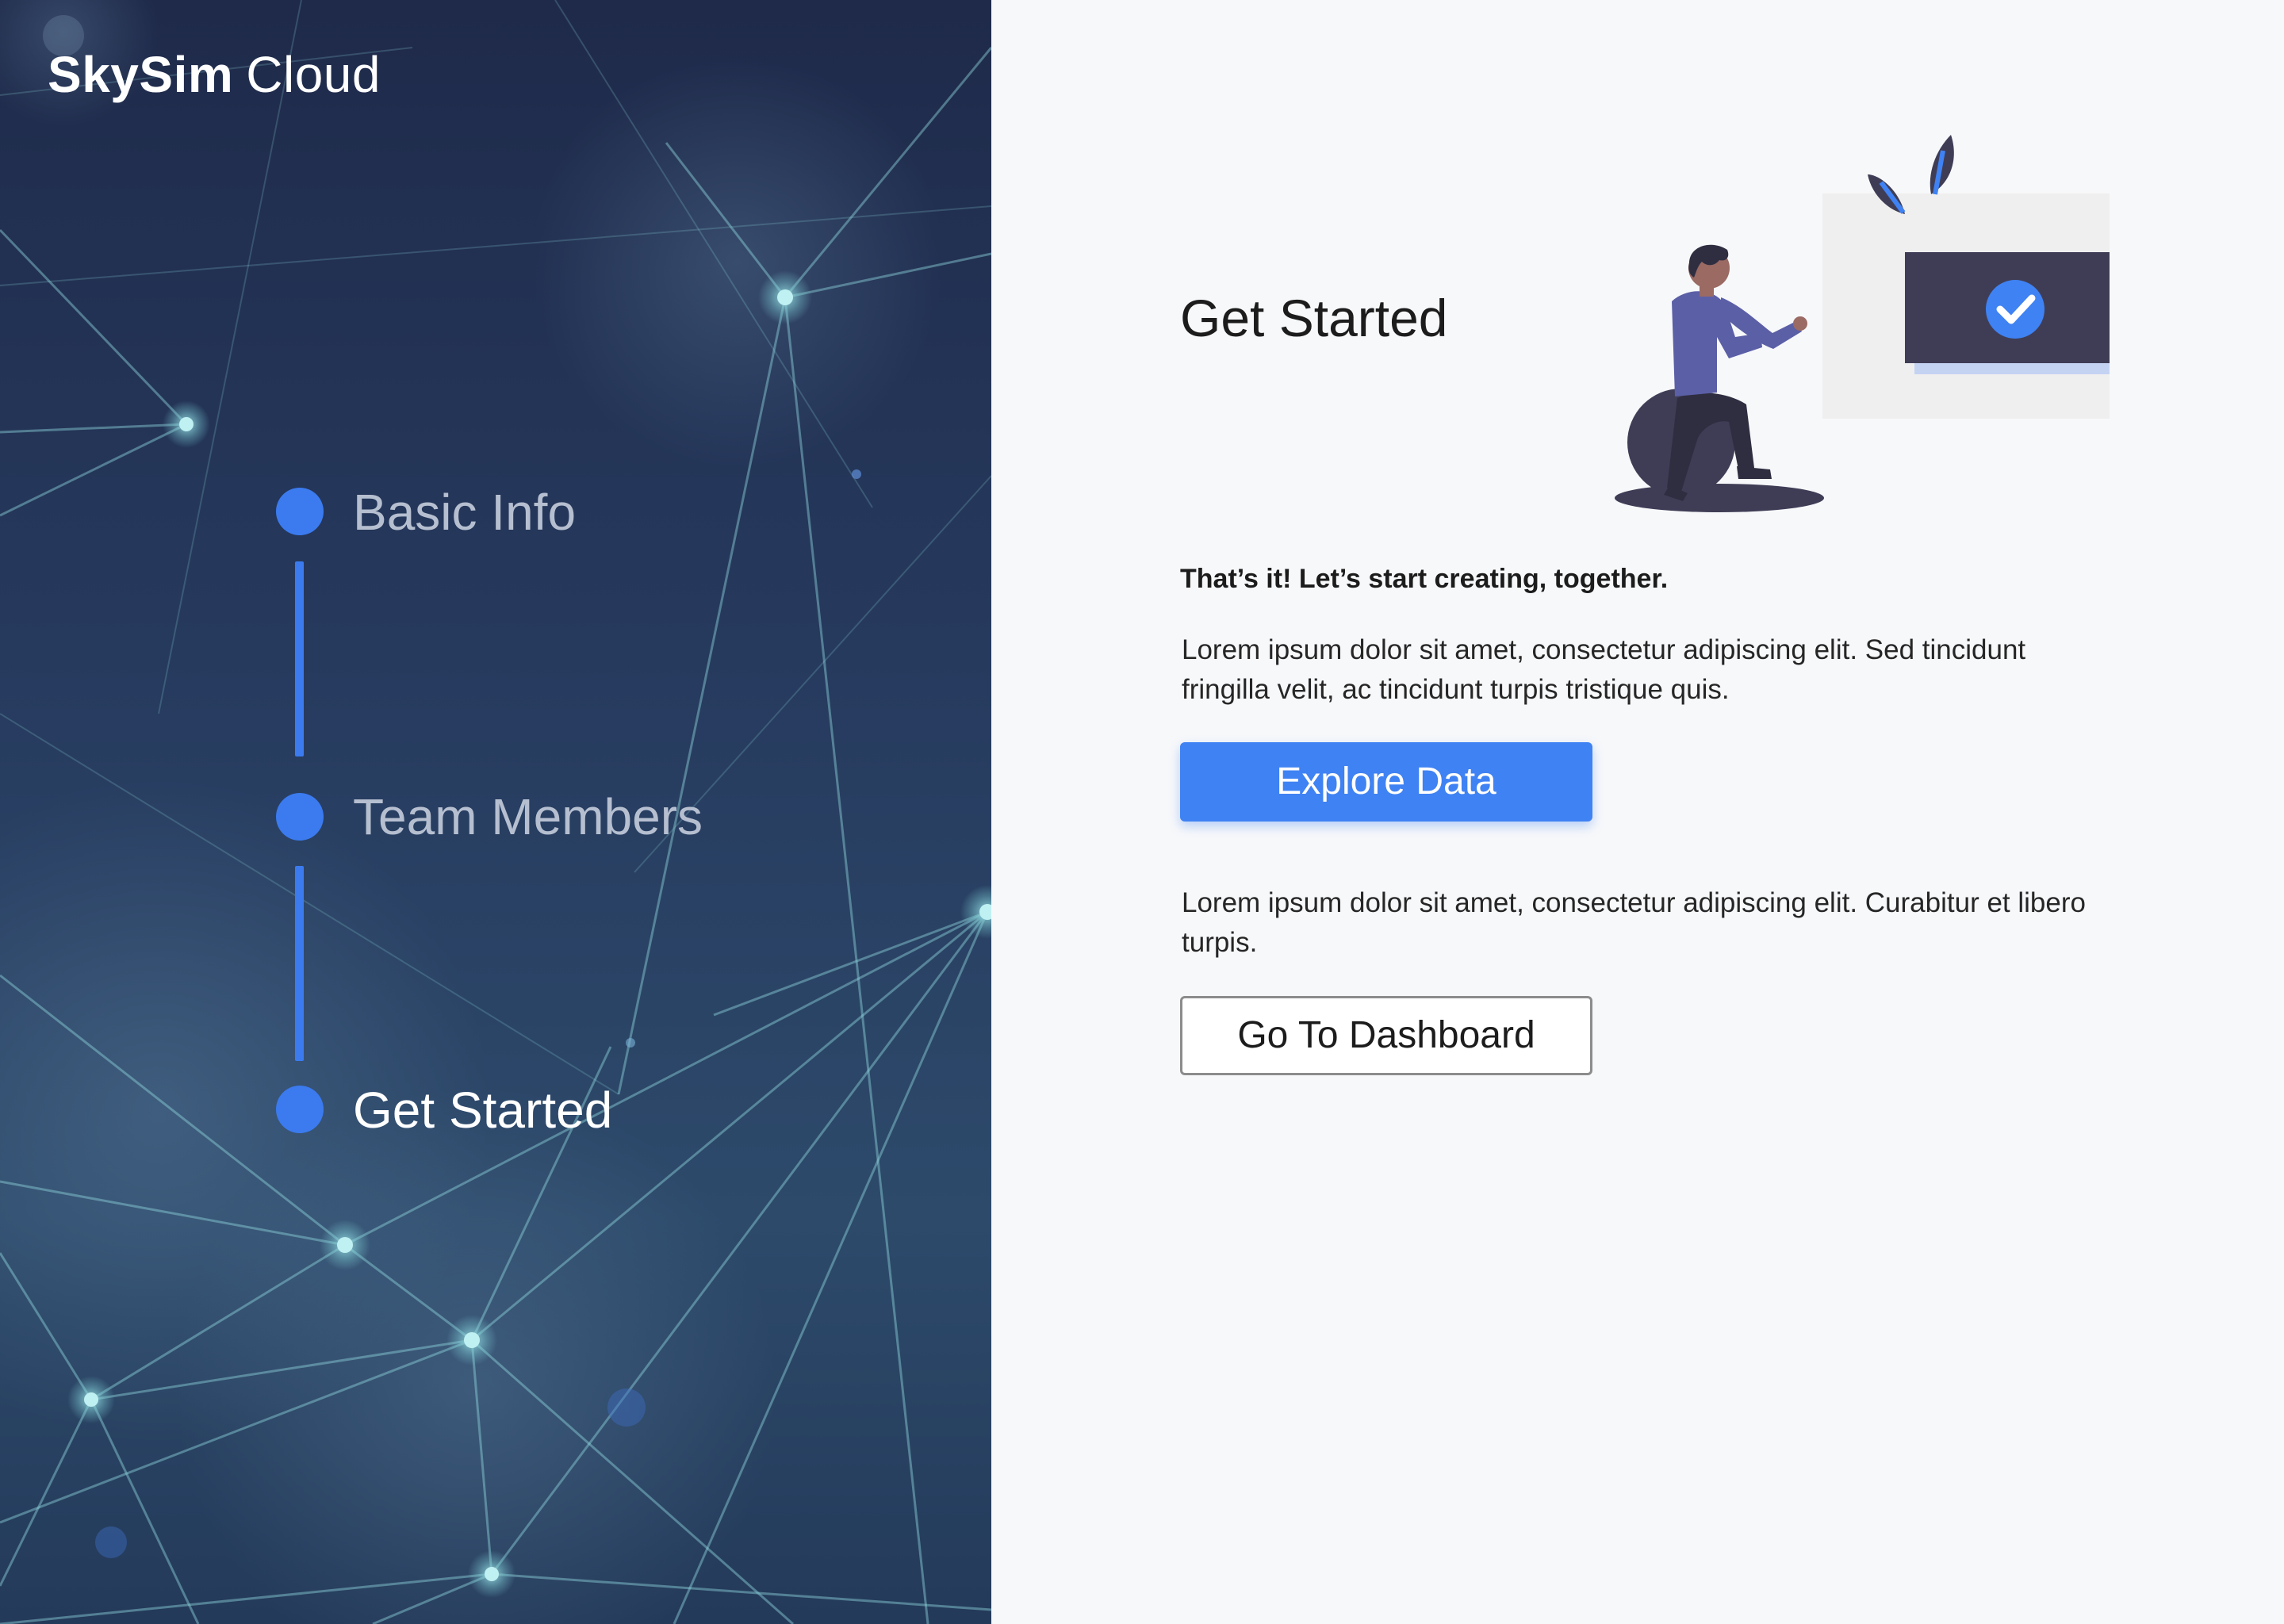 The image size is (2284, 1624). Describe the element at coordinates (300, 511) in the screenshot. I see `step-basic-info-dot` at that location.